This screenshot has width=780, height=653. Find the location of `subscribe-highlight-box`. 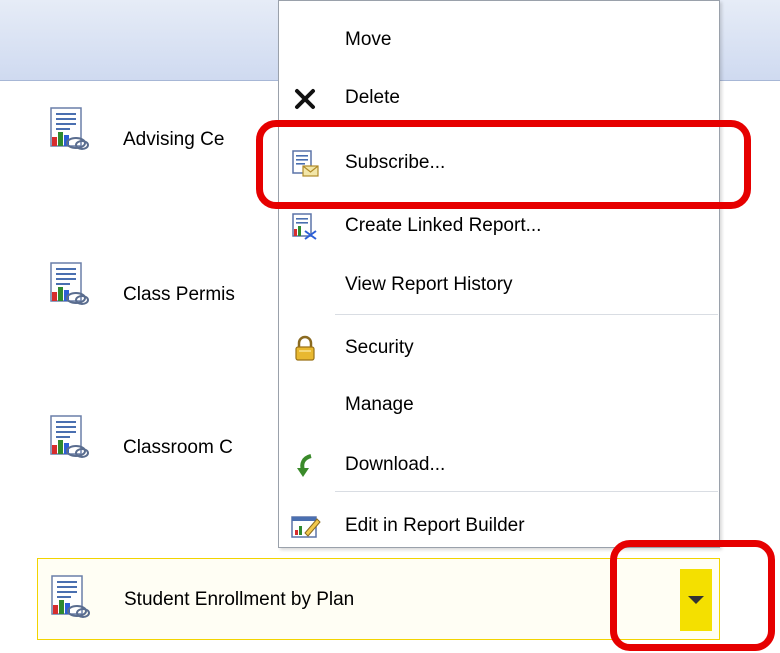

subscribe-highlight-box is located at coordinates (503, 164).